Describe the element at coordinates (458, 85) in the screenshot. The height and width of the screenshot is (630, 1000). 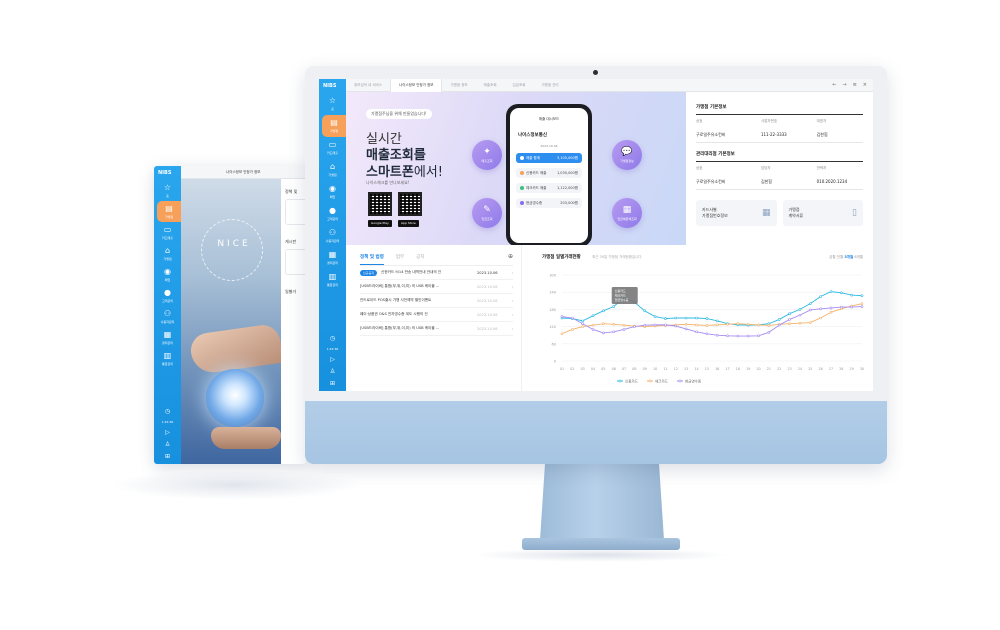
I see `tab-2: 가맹점 정보` at that location.